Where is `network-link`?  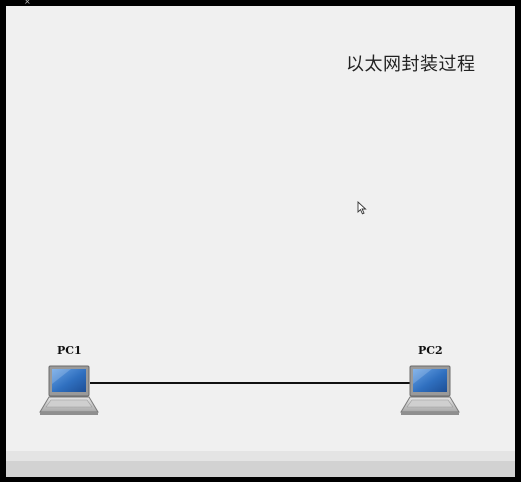 network-link is located at coordinates (251, 383).